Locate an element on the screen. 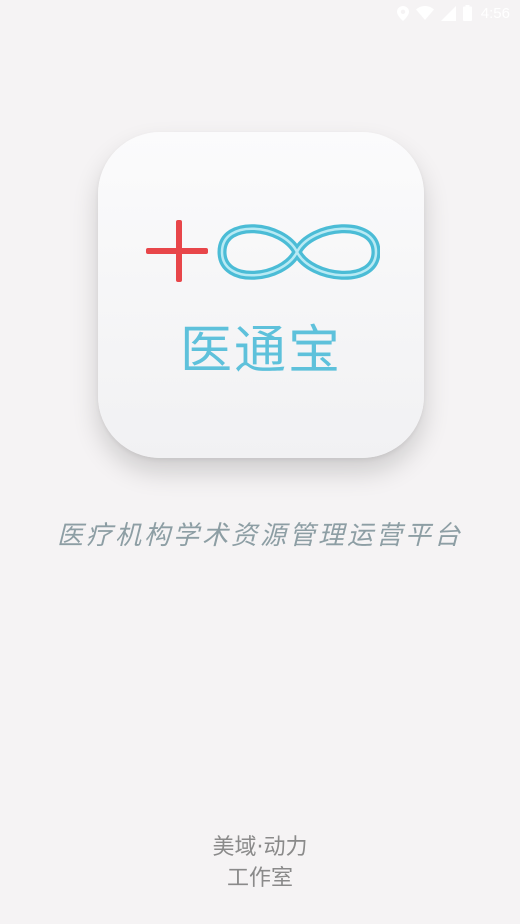 The image size is (520, 924). app-name: 医通宝 is located at coordinates (260, 351).